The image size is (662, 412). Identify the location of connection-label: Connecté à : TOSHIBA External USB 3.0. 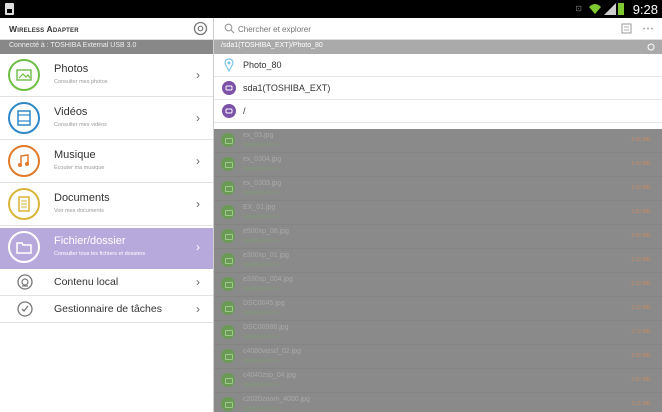
(73, 45).